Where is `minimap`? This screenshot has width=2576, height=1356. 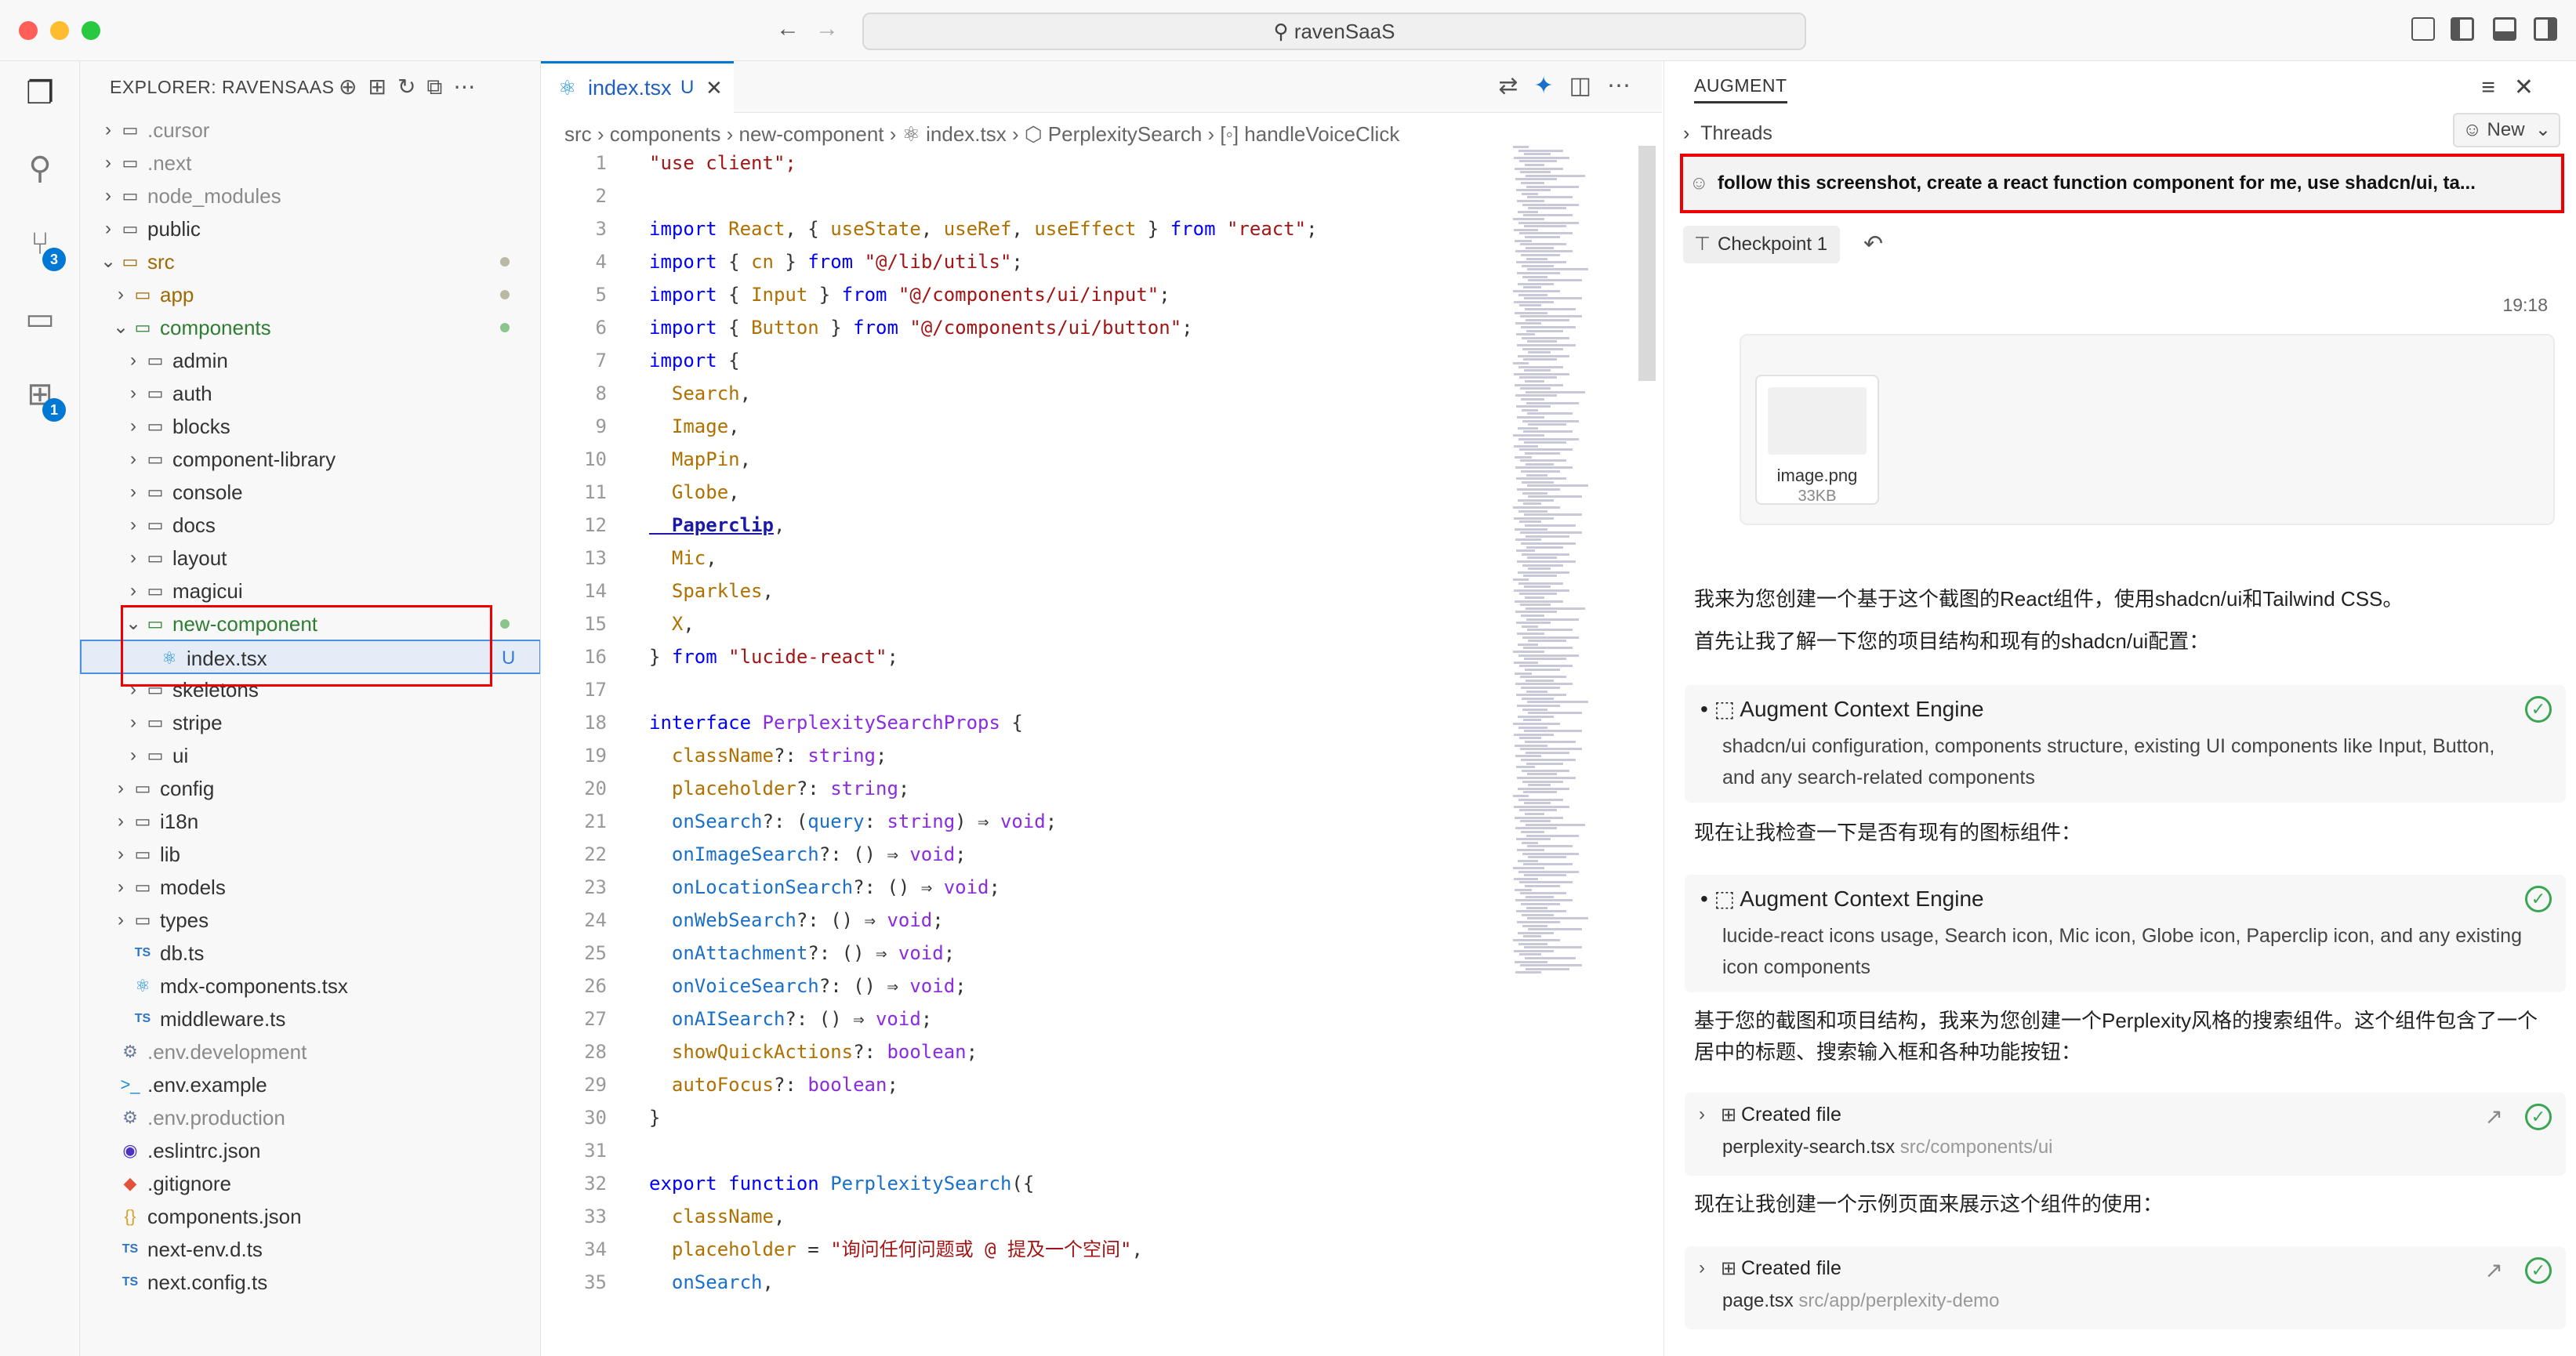 minimap is located at coordinates (1576, 577).